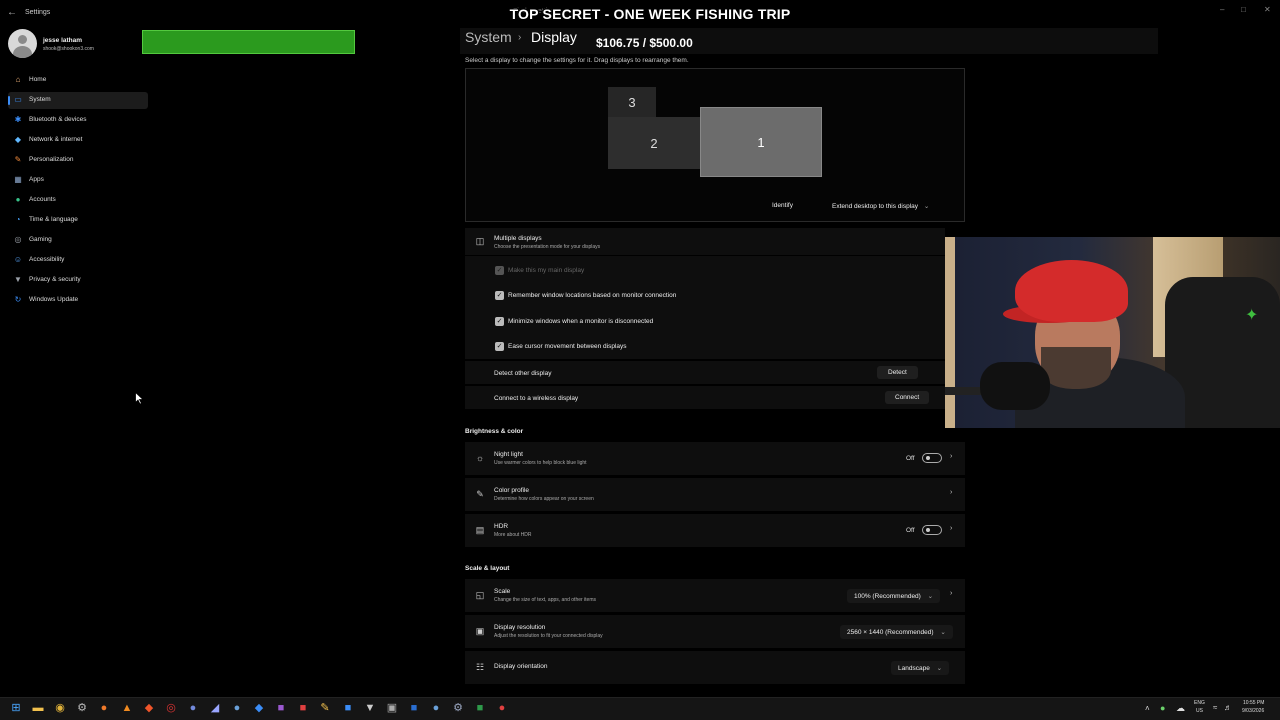  What do you see at coordinates (521, 666) in the screenshot?
I see `orientation-title: Display orientation` at bounding box center [521, 666].